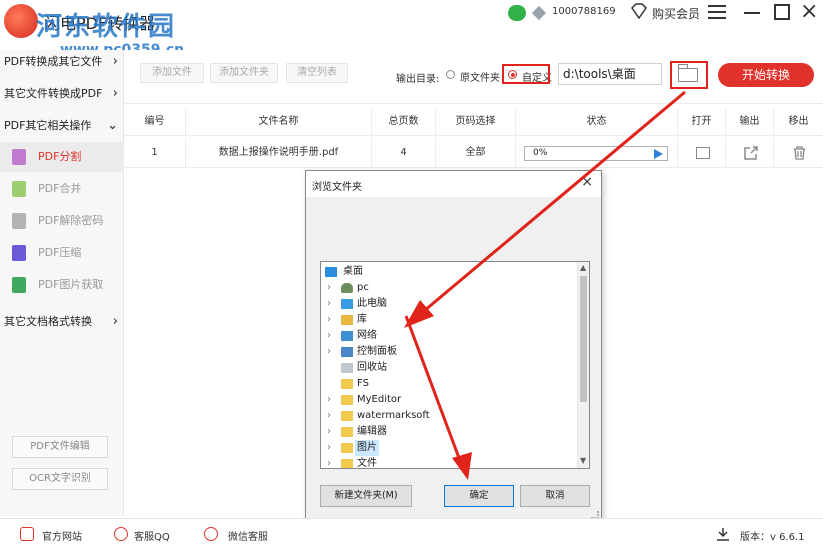  Describe the element at coordinates (480, 78) in the screenshot. I see `radio-original-label: 原文件夹` at that location.